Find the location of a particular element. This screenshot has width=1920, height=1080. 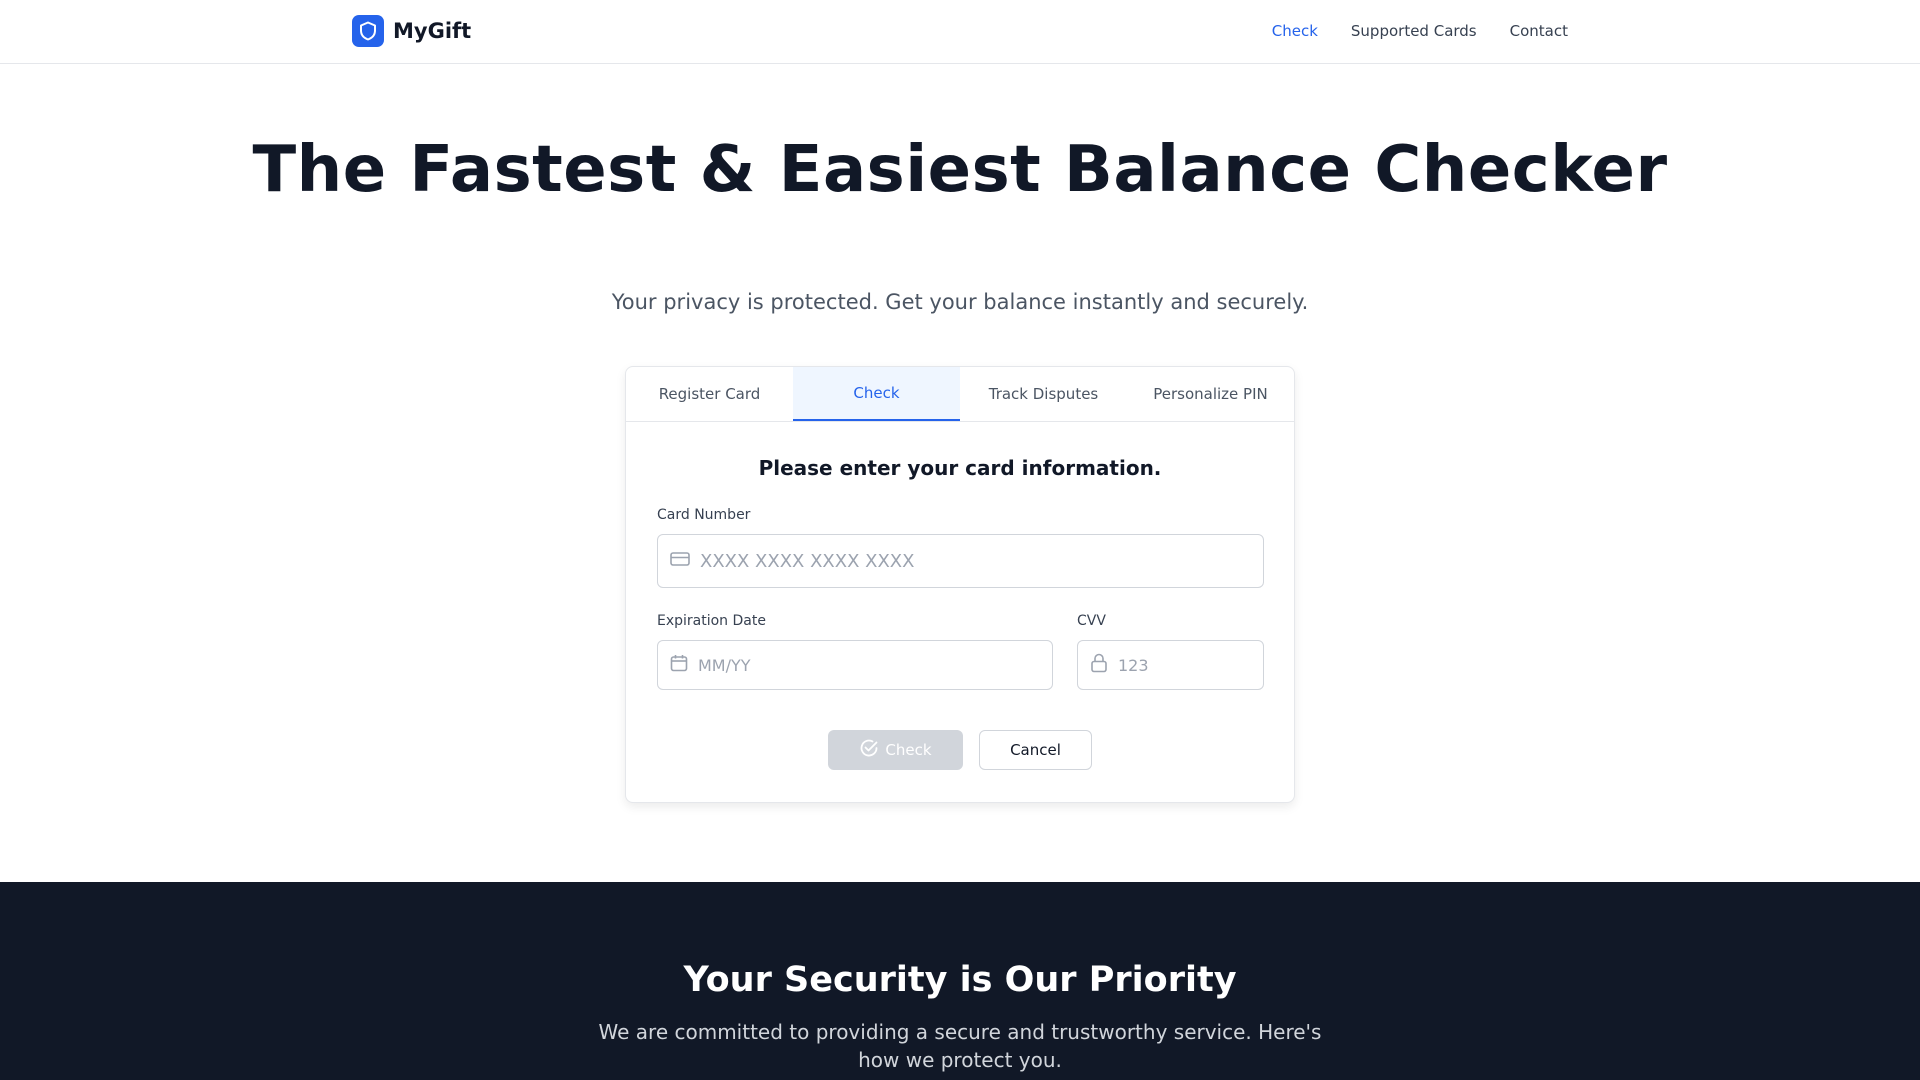

cvv-input: 123 is located at coordinates (1170, 665).